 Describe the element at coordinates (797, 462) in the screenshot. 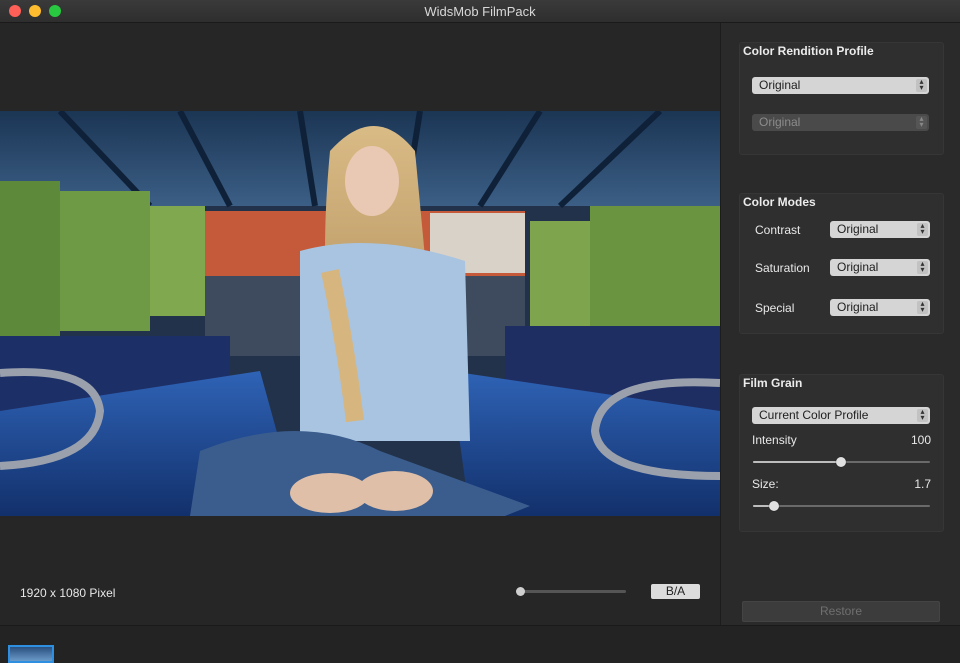

I see `intensity-slider-fill` at that location.